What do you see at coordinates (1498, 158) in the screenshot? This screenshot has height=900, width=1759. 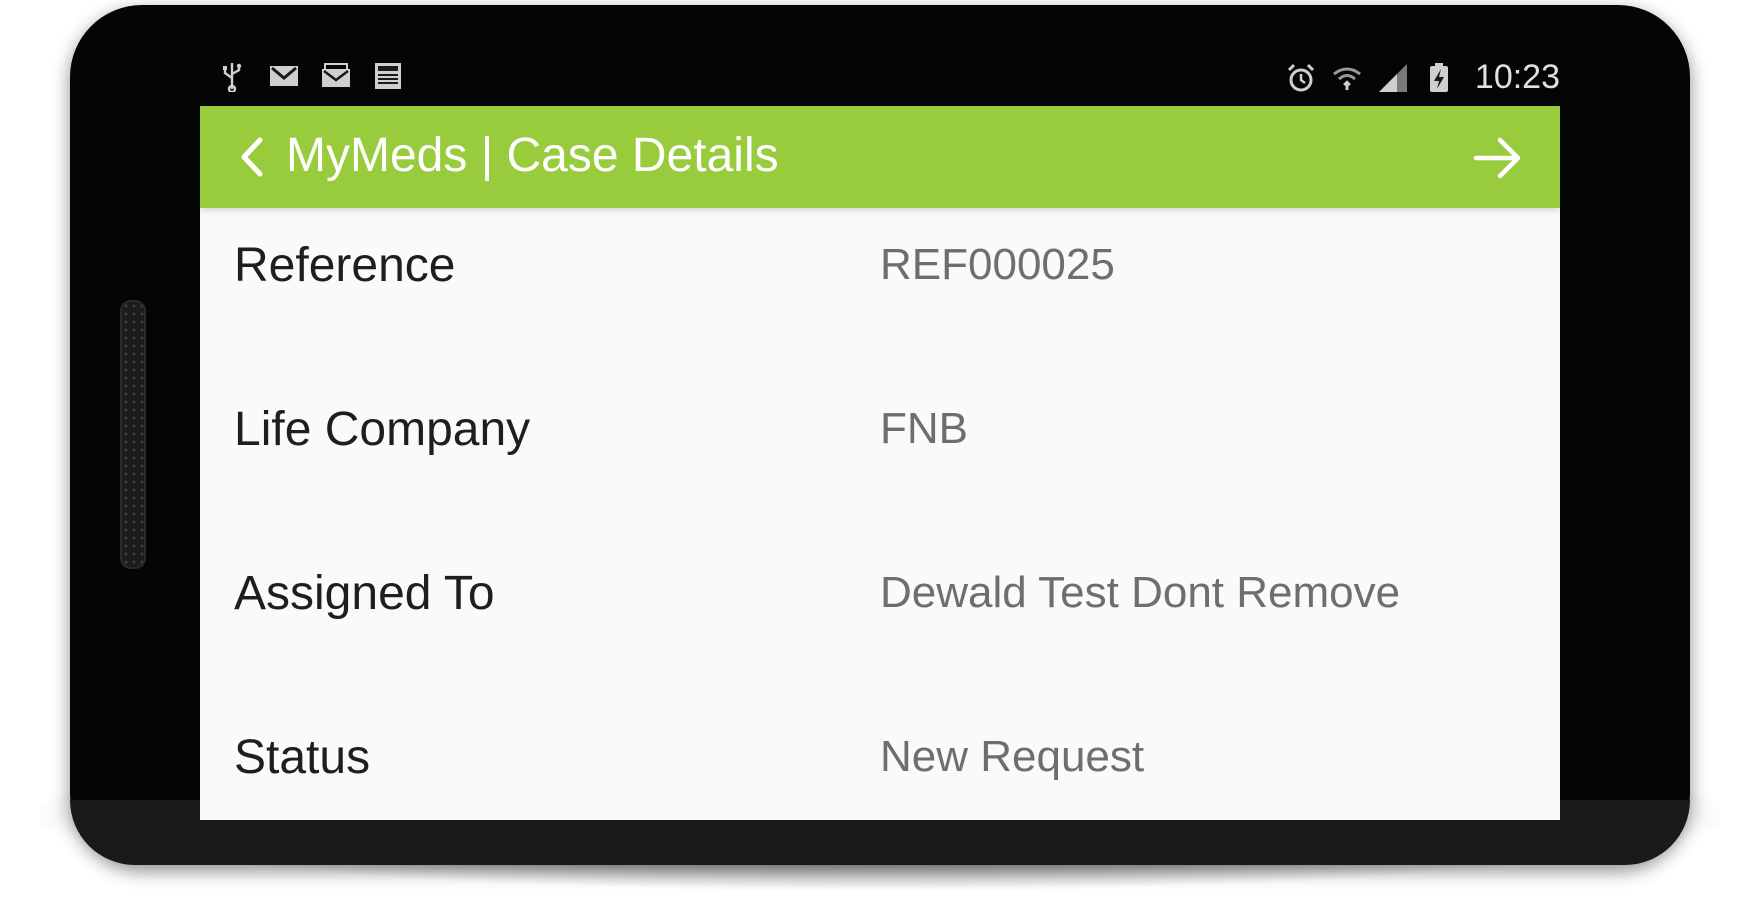 I see `arrow-right-icon` at bounding box center [1498, 158].